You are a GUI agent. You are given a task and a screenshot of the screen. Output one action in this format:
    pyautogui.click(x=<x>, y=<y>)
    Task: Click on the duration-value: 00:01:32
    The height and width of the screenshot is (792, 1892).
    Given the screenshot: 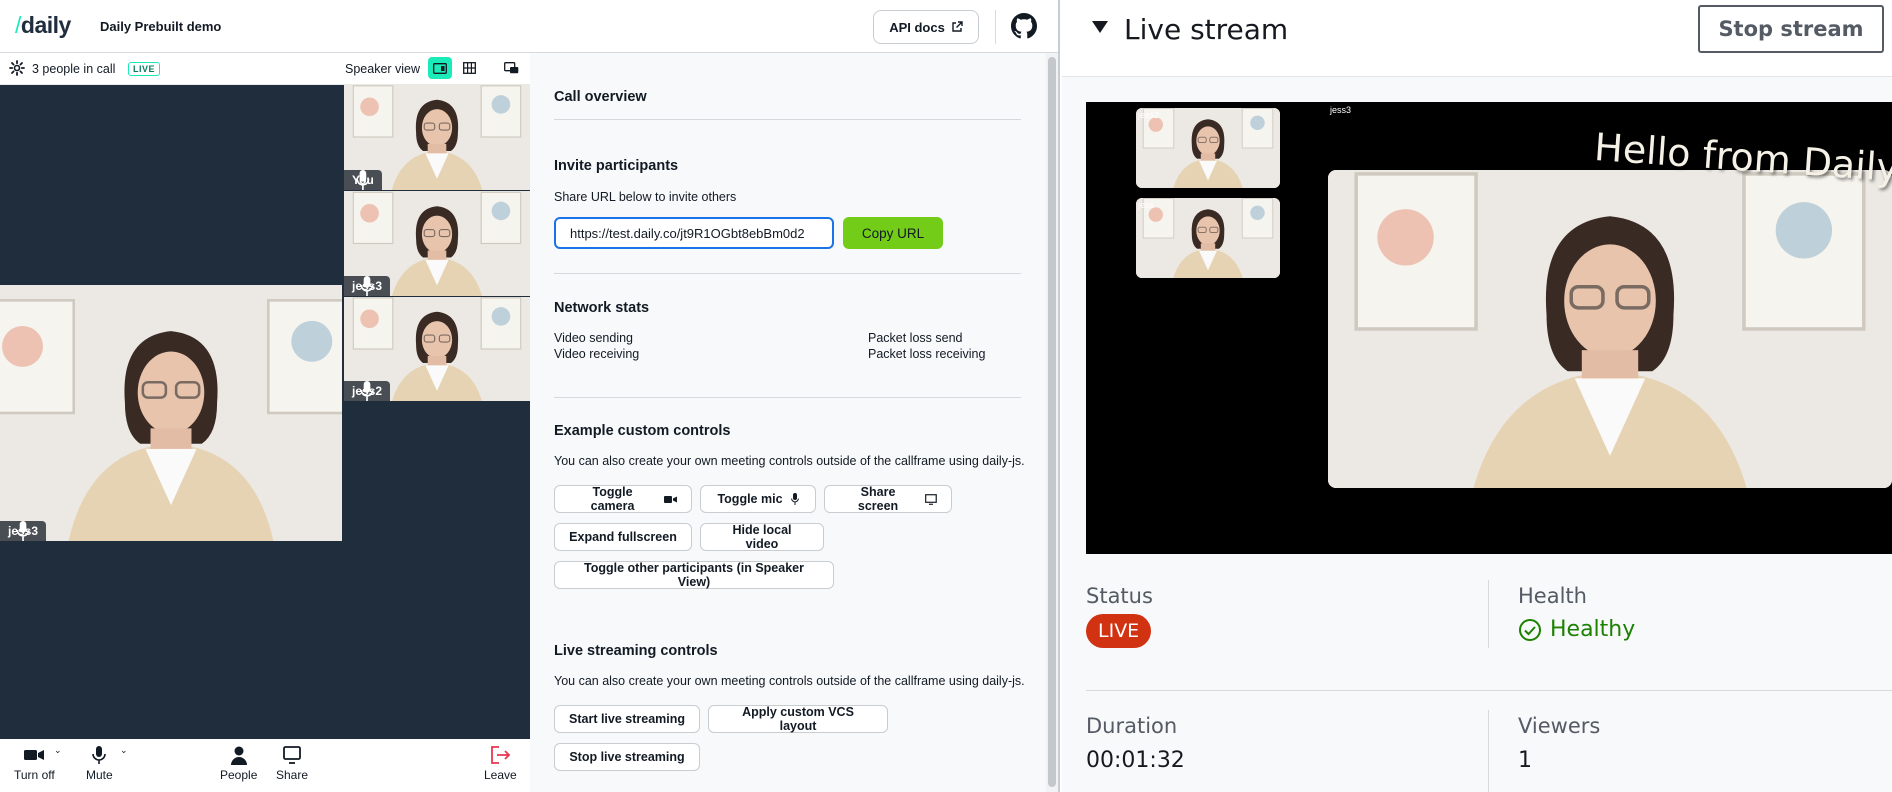 What is the action you would take?
    pyautogui.click(x=1135, y=760)
    